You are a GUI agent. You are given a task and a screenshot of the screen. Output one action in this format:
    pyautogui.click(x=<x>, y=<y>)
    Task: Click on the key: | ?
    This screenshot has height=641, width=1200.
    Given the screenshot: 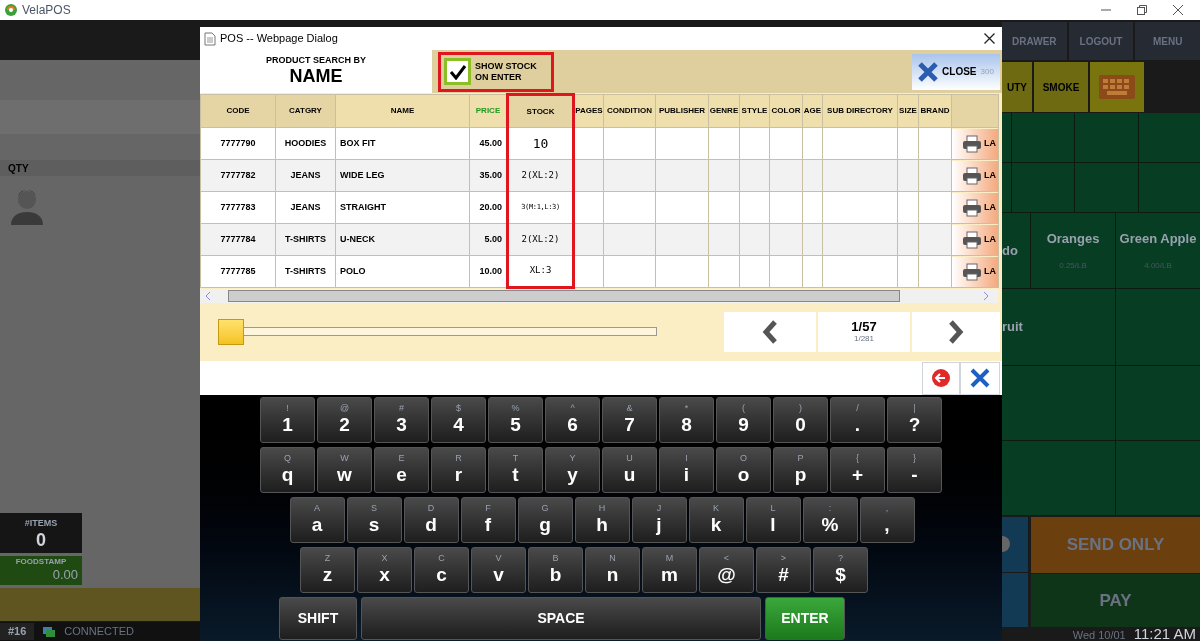 What is the action you would take?
    pyautogui.click(x=914, y=420)
    